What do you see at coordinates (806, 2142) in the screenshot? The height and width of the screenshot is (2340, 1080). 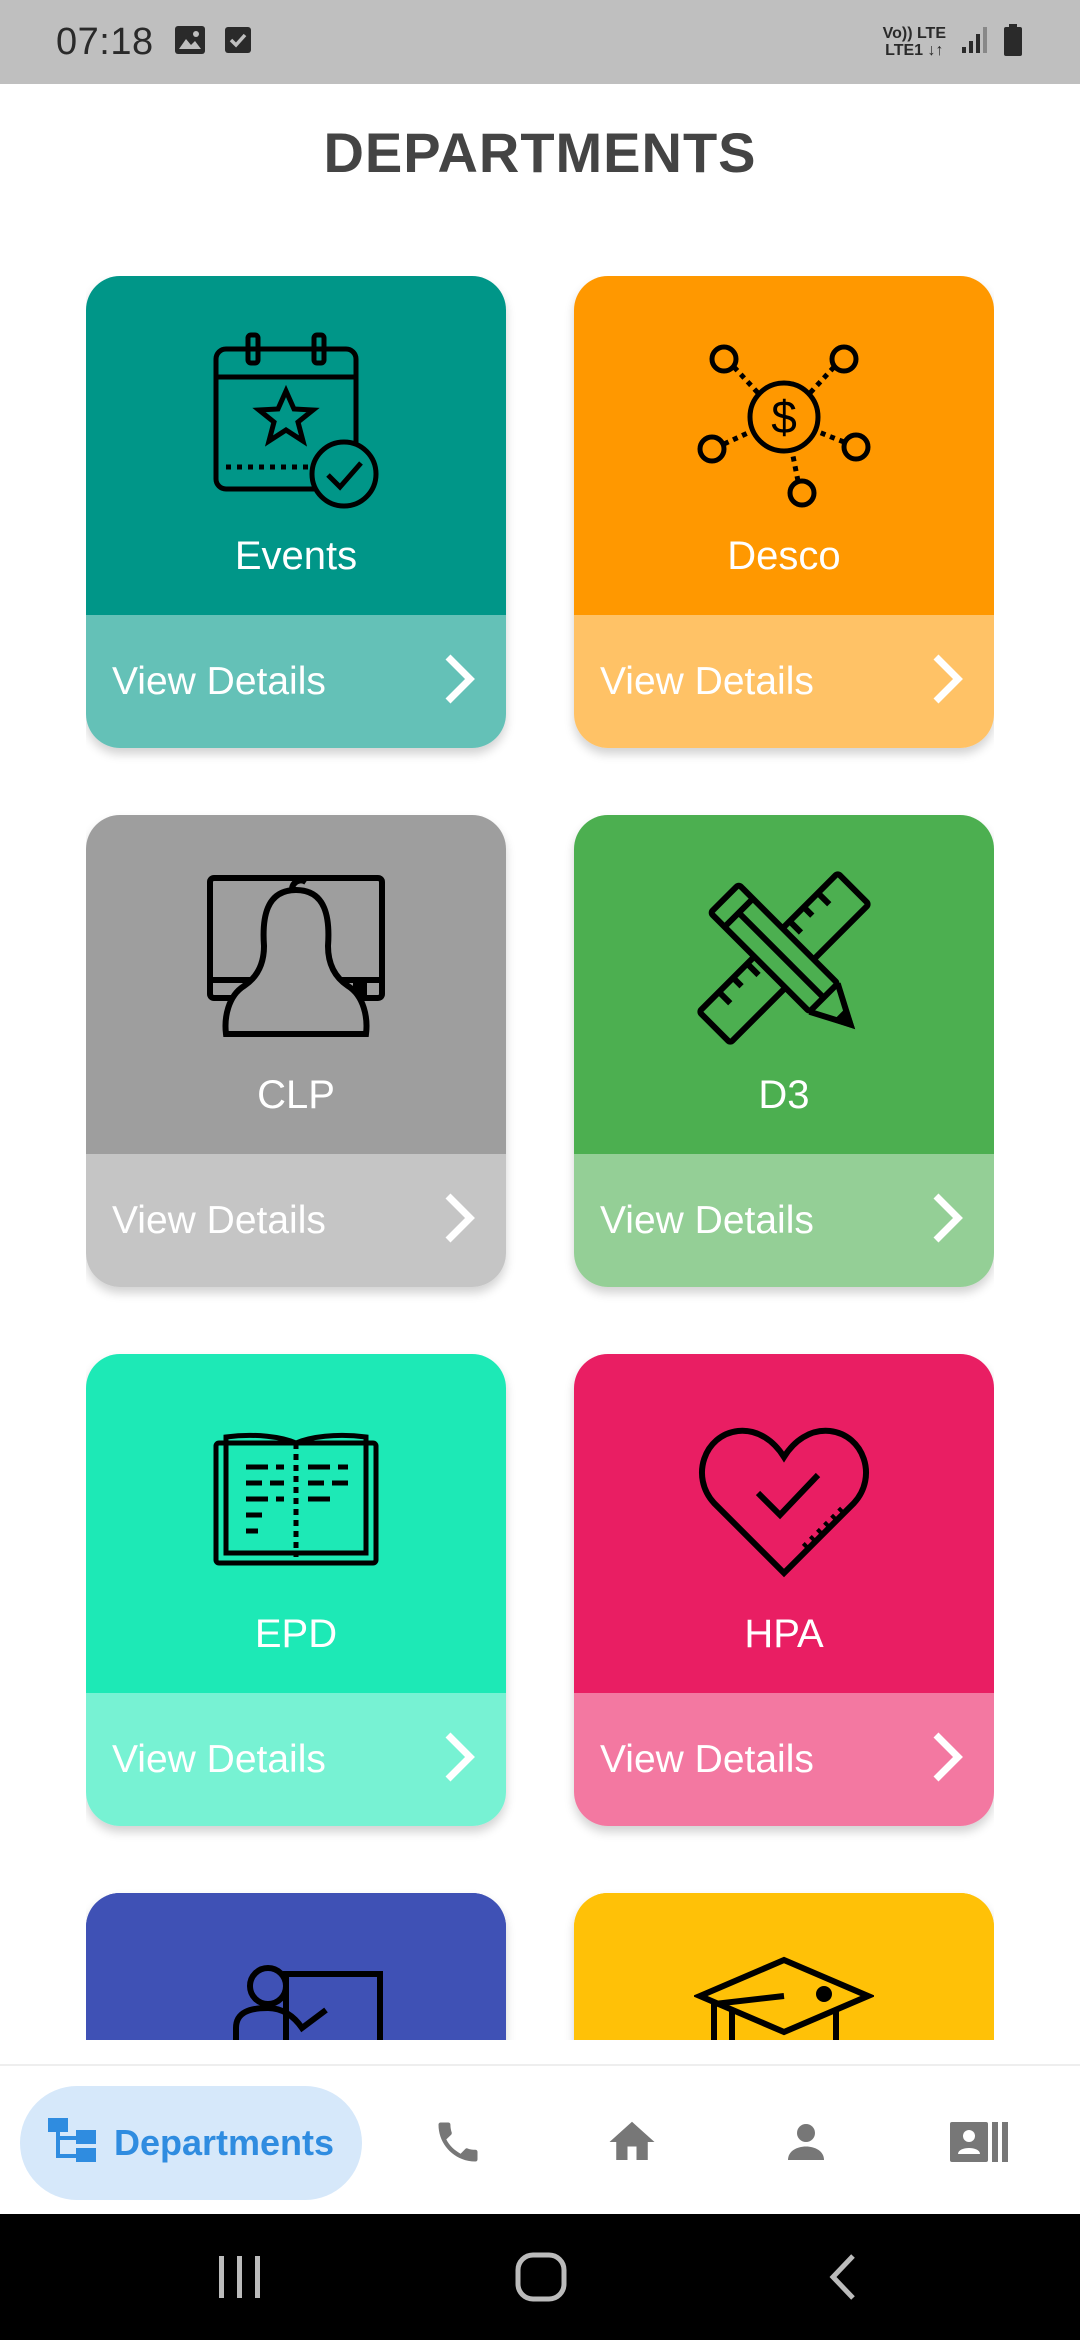 I see `person-icon` at bounding box center [806, 2142].